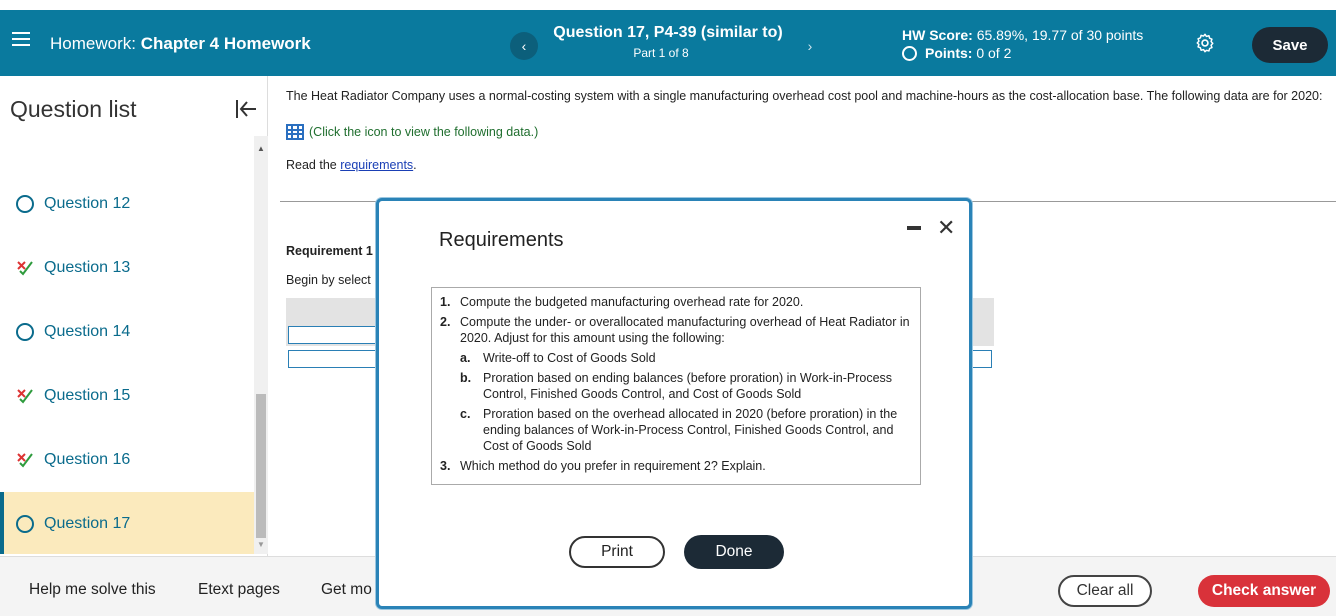 The image size is (1336, 616). Describe the element at coordinates (295, 132) in the screenshot. I see `table-icon` at that location.